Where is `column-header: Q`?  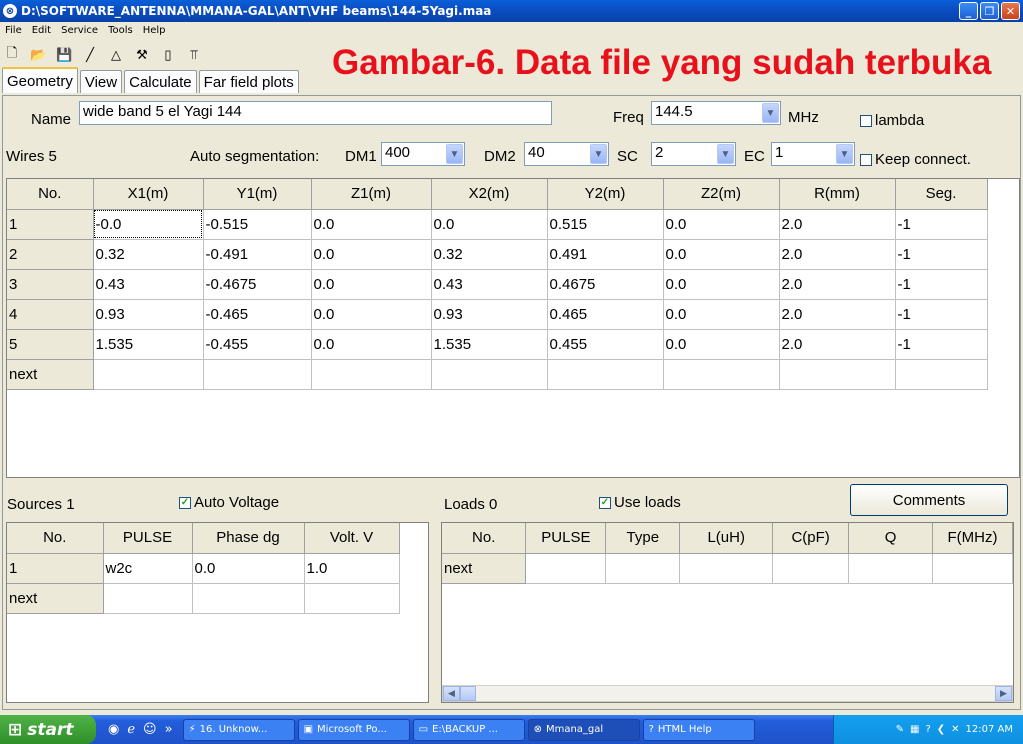
column-header: Q is located at coordinates (890, 538).